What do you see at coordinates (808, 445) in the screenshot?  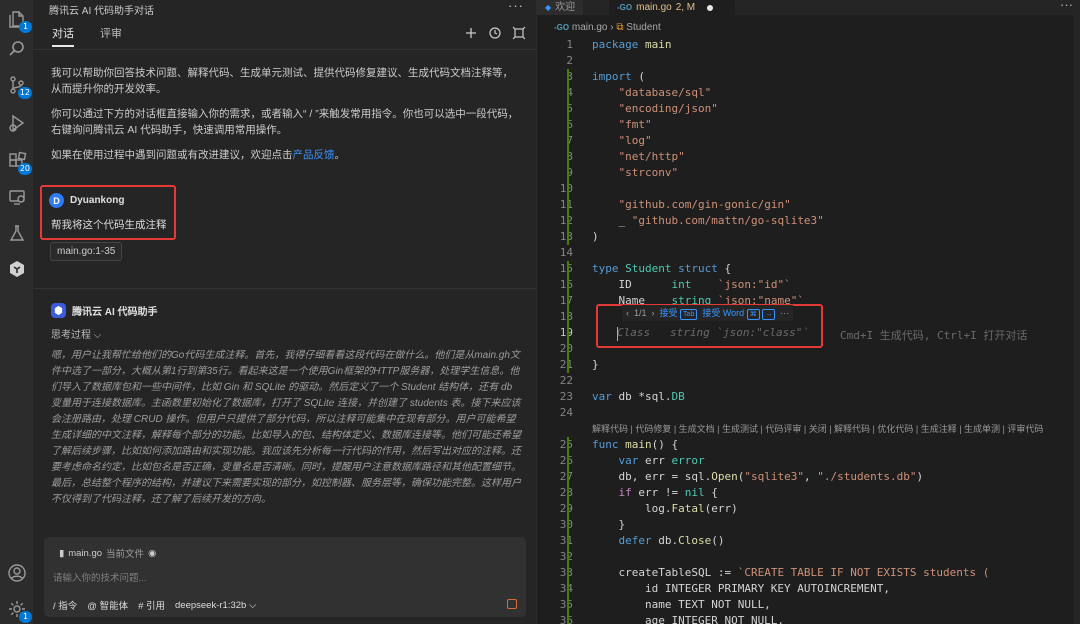 I see `code-line: 25func main() {` at bounding box center [808, 445].